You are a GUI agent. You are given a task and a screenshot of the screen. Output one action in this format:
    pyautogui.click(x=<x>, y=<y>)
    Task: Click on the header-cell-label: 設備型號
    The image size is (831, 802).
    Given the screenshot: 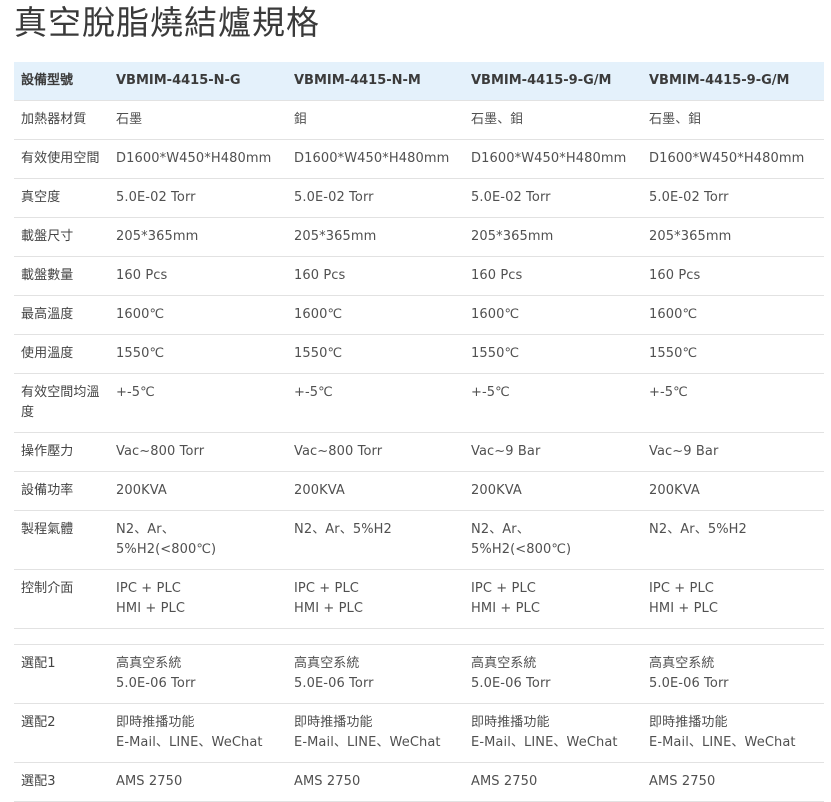 What is the action you would take?
    pyautogui.click(x=61, y=81)
    